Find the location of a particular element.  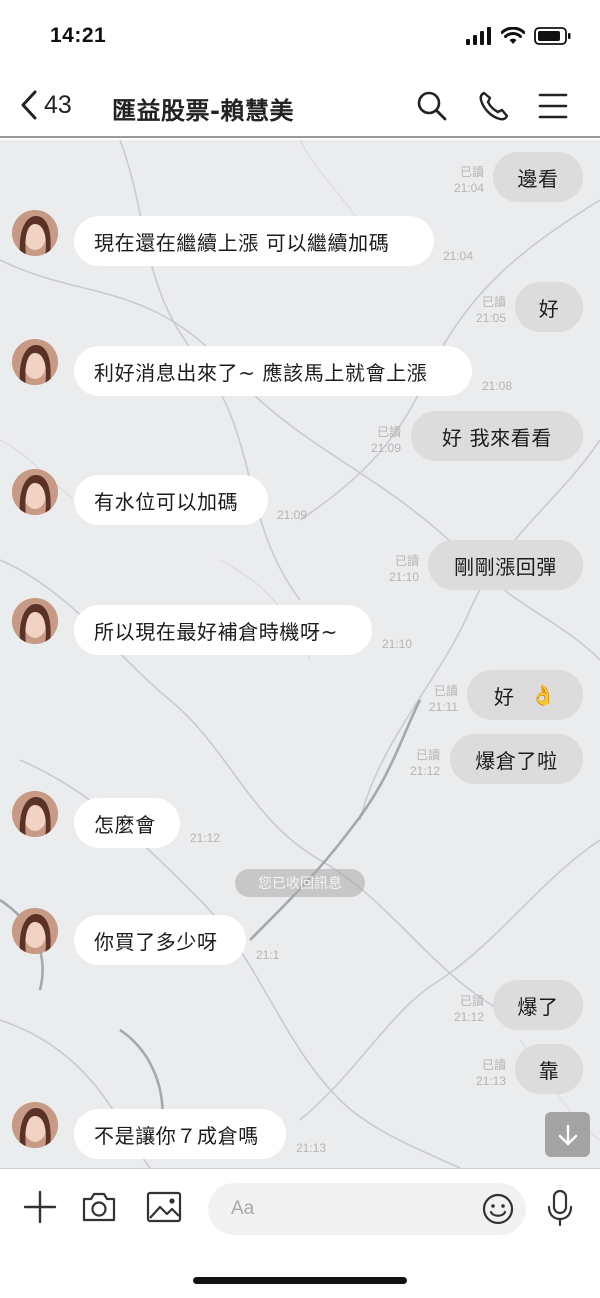

message-bubble-outgoing: 好 我來看看 is located at coordinates (497, 436).